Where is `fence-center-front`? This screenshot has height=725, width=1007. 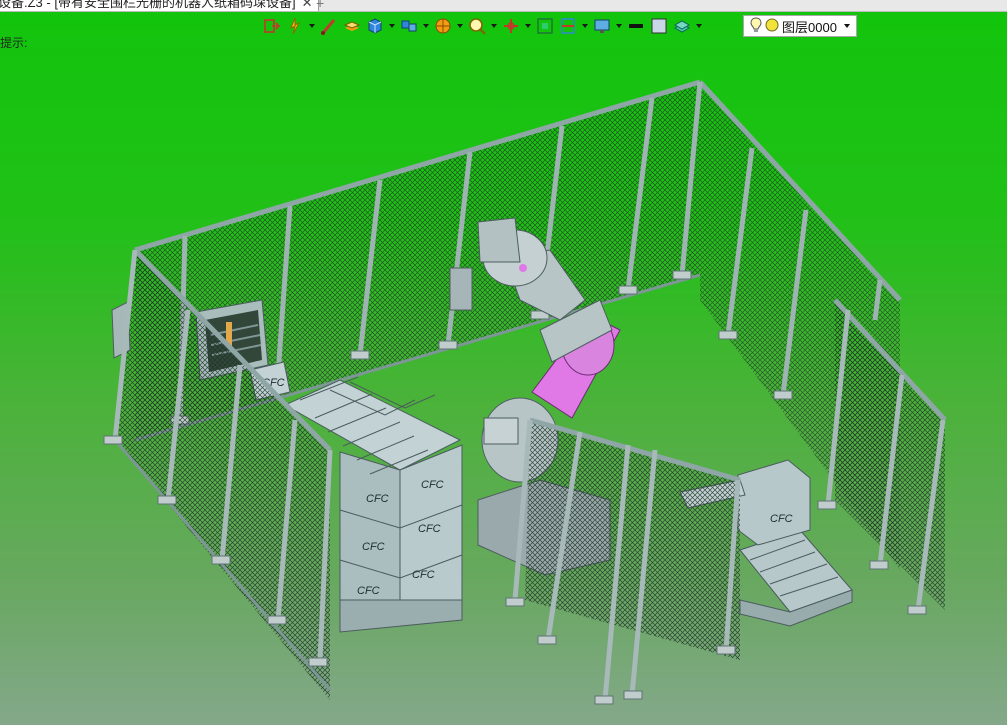 fence-center-front is located at coordinates (633, 538).